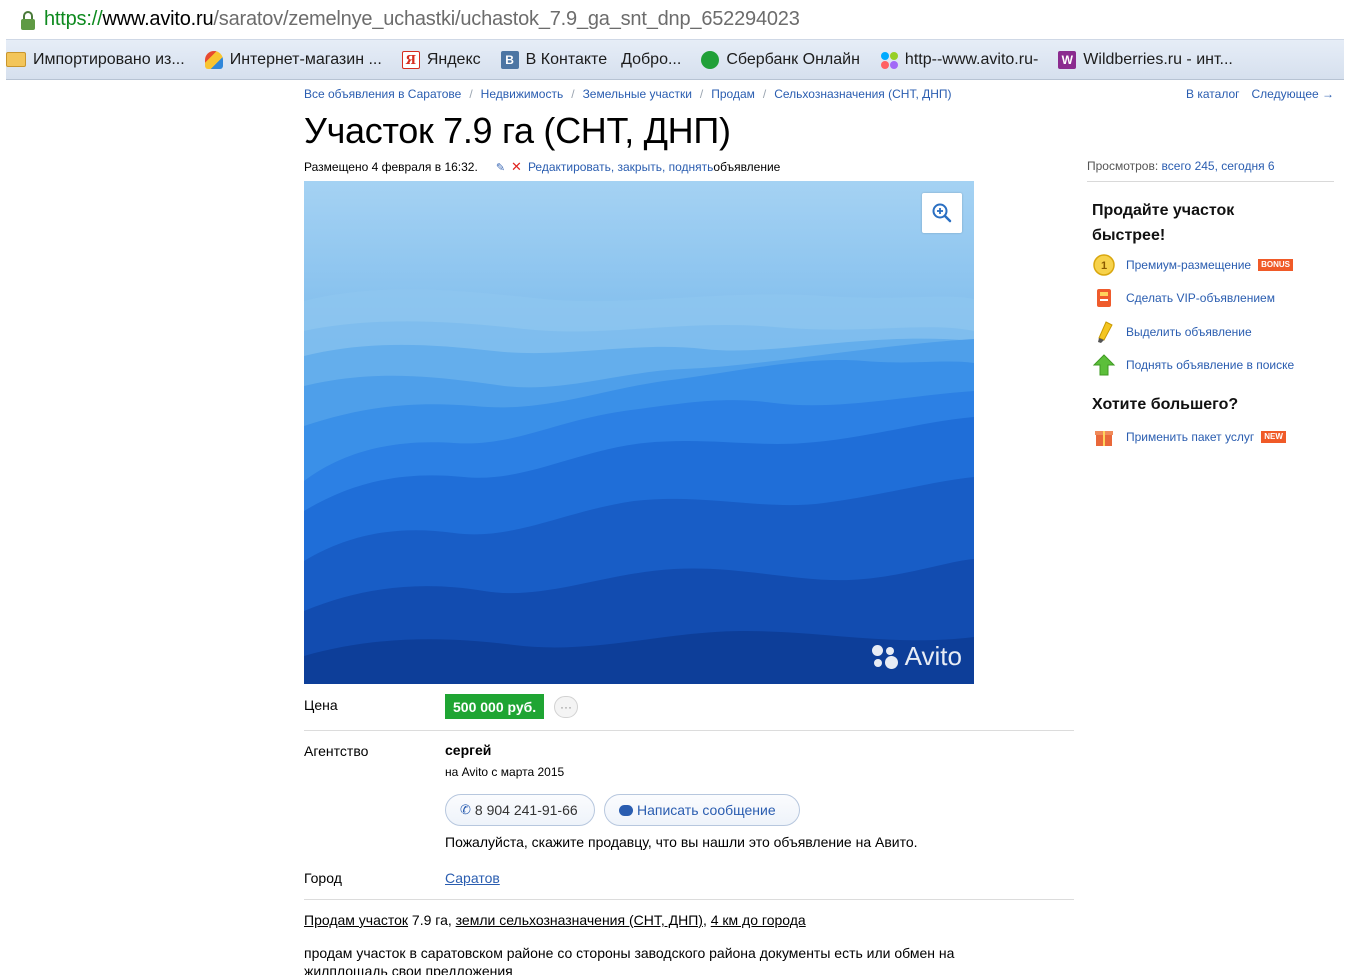 The image size is (1350, 975). What do you see at coordinates (1275, 265) in the screenshot?
I see `bonus-badge: BONUS` at bounding box center [1275, 265].